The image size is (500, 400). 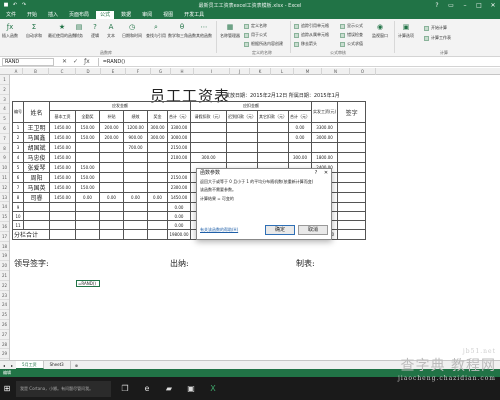 What do you see at coordinates (105, 15) in the screenshot?
I see `tab-formulas: 公式` at bounding box center [105, 15].